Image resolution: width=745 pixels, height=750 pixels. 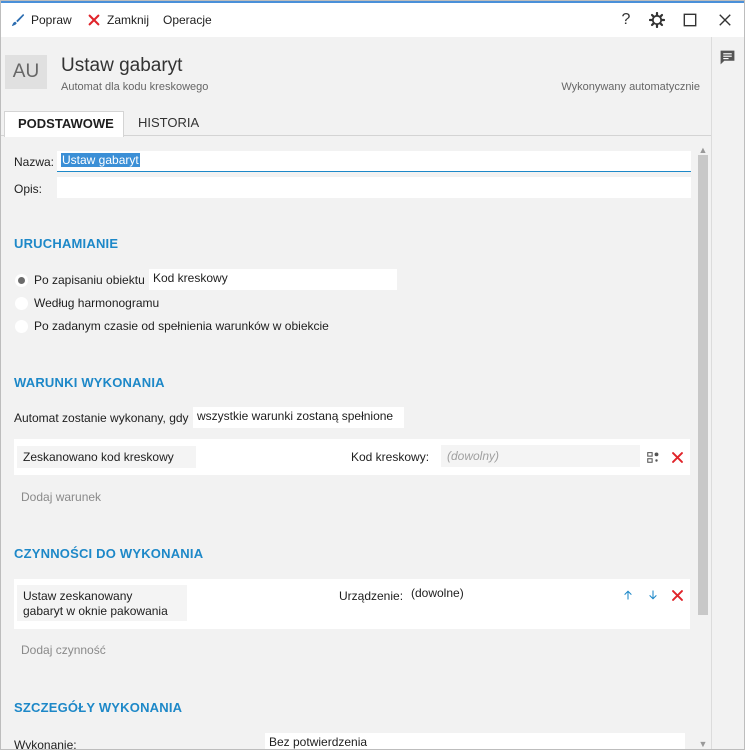 I want to click on section-details-title: SZCZEGÓŁY WYKONANIA, so click(x=98, y=707).